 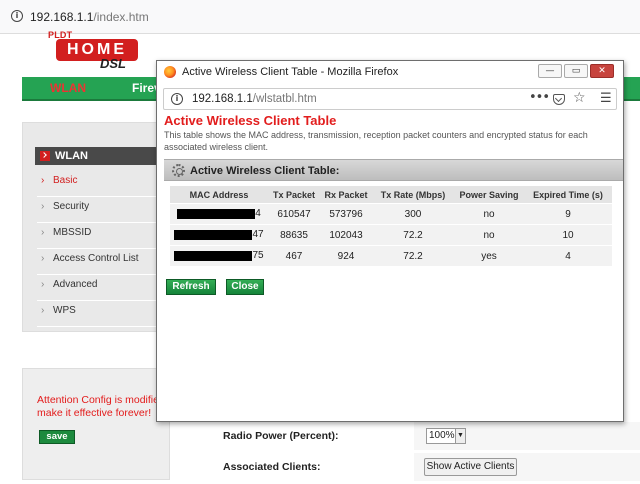 What do you see at coordinates (606, 98) in the screenshot?
I see `hamburger-menu-icon: ☰` at bounding box center [606, 98].